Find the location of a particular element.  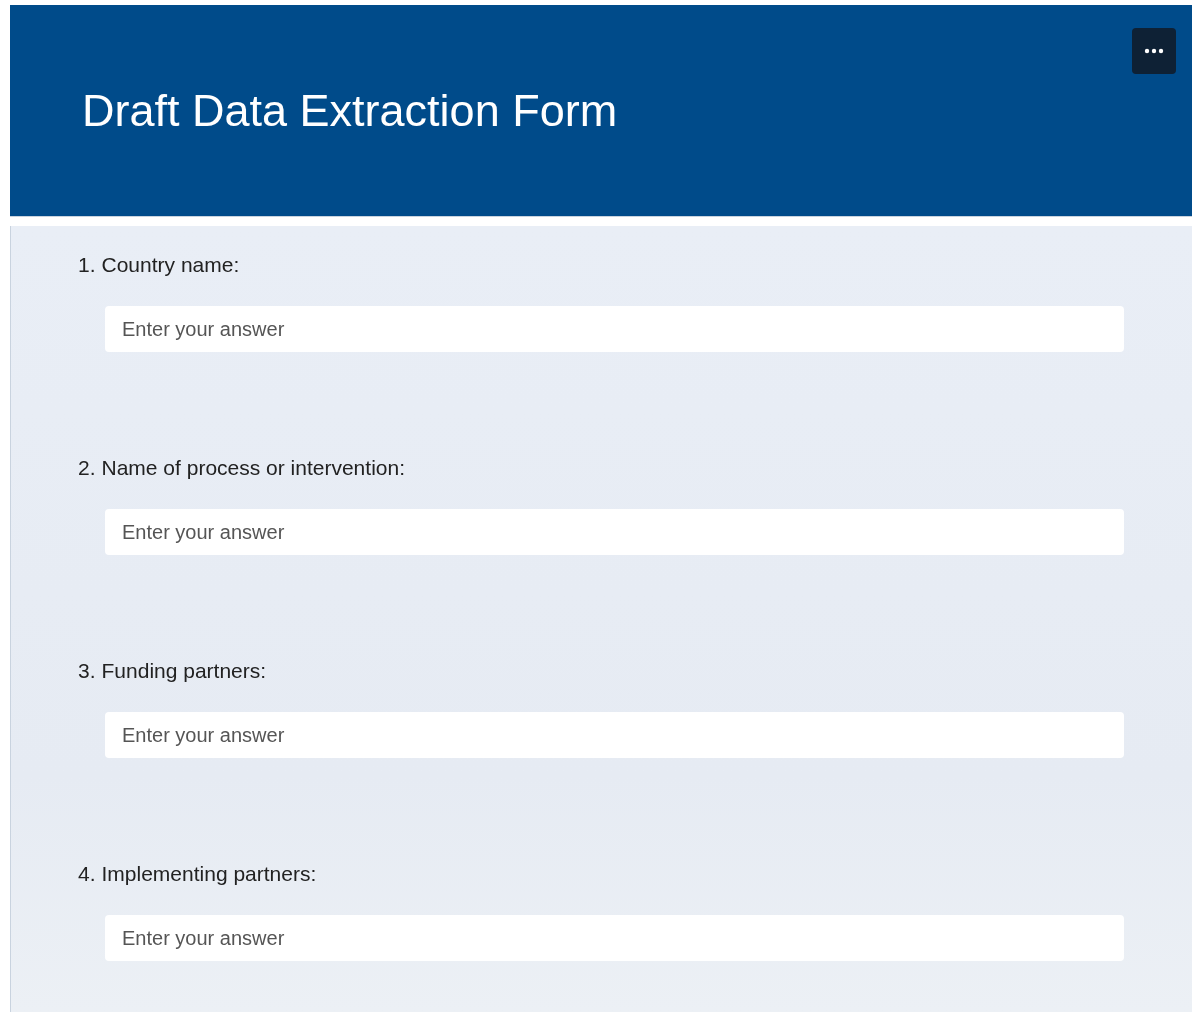

question-label: Funding partners: is located at coordinates (184, 671).